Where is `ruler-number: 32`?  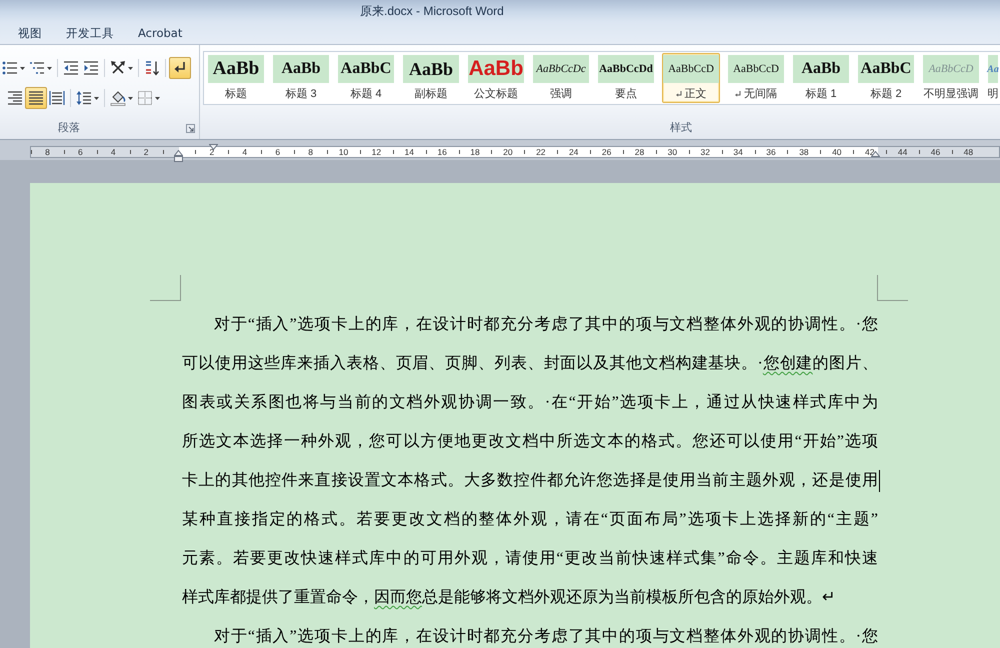
ruler-number: 32 is located at coordinates (705, 152).